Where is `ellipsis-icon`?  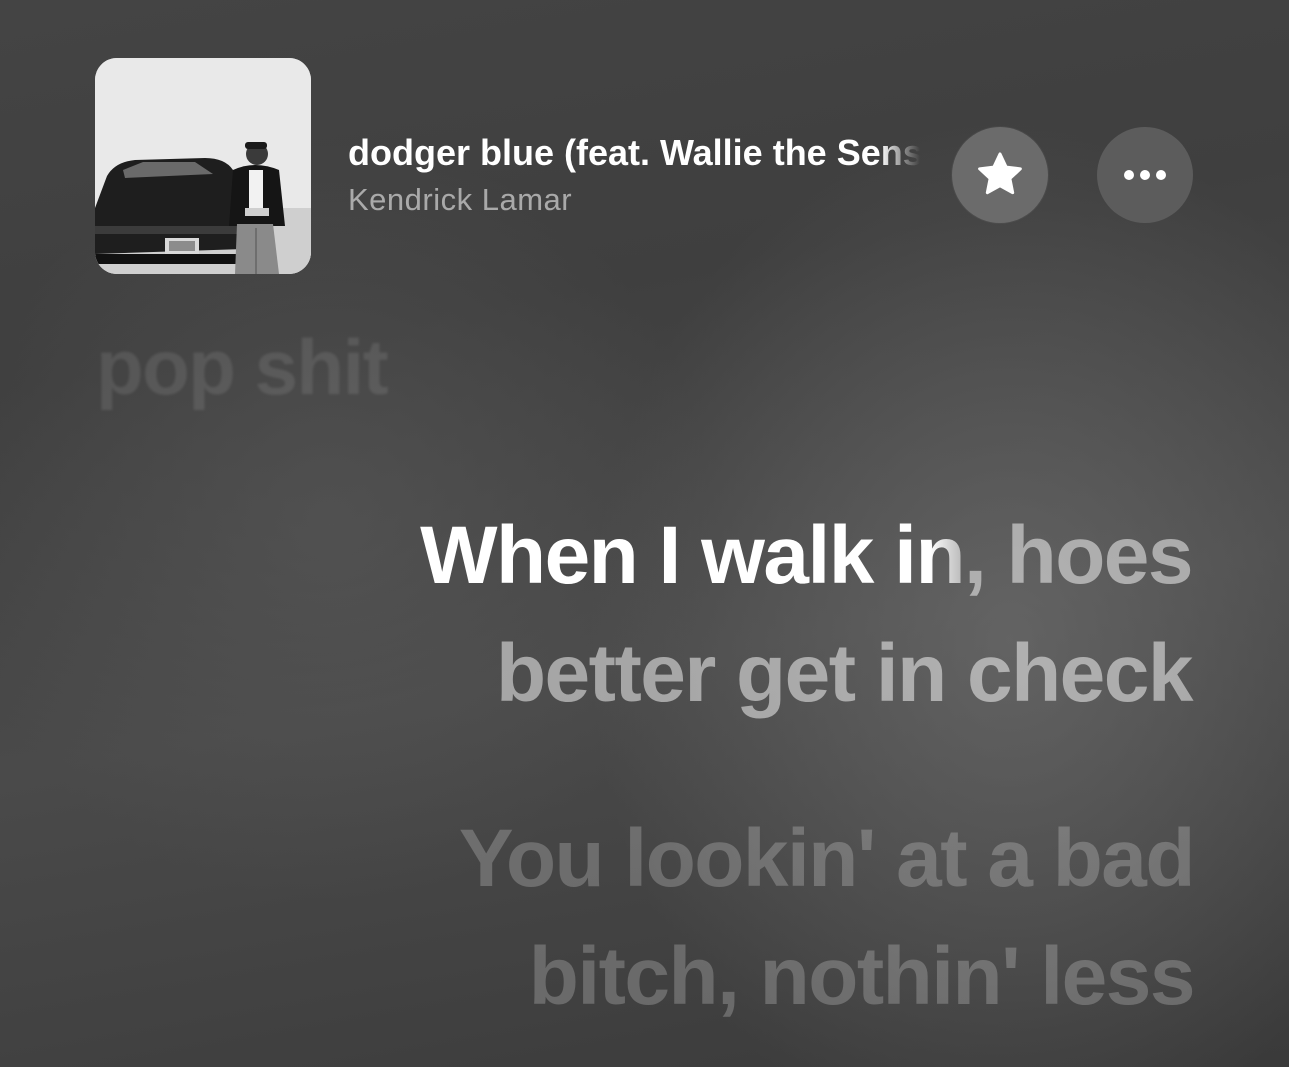
ellipsis-icon is located at coordinates (1145, 175).